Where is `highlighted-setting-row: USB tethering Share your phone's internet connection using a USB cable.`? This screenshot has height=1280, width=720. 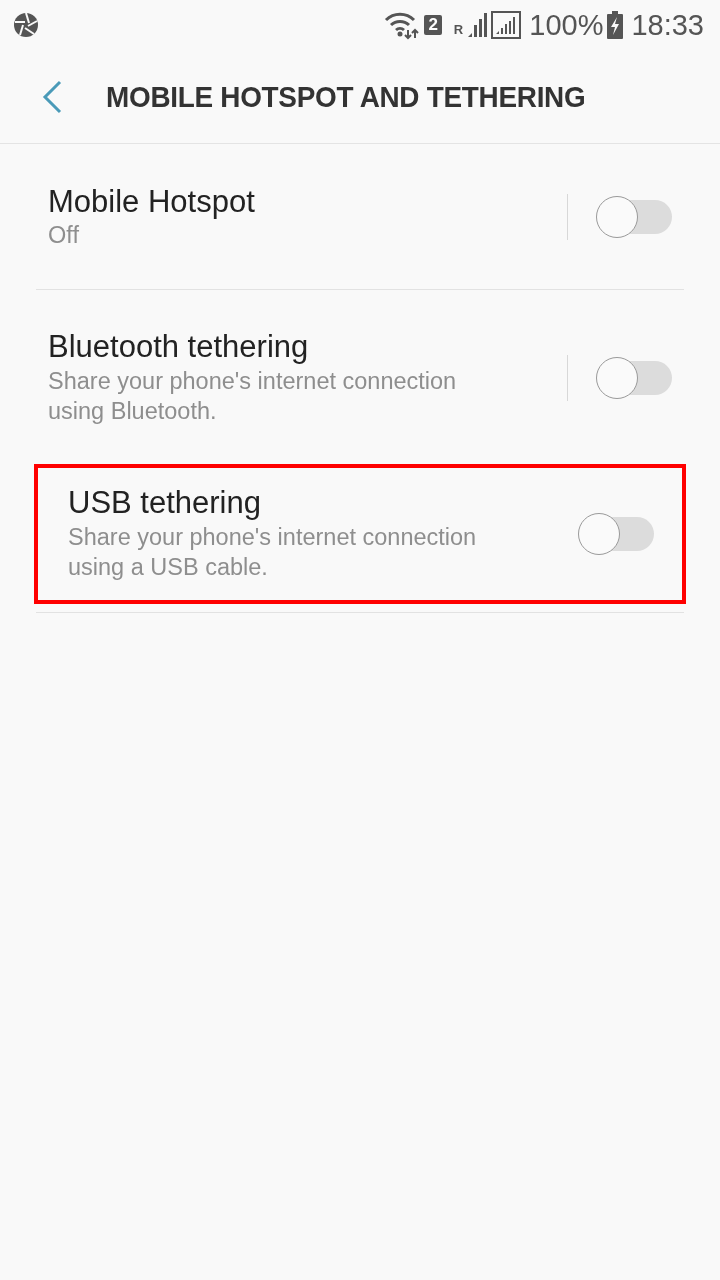 highlighted-setting-row: USB tethering Share your phone's internet connection using a USB cable. is located at coordinates (360, 534).